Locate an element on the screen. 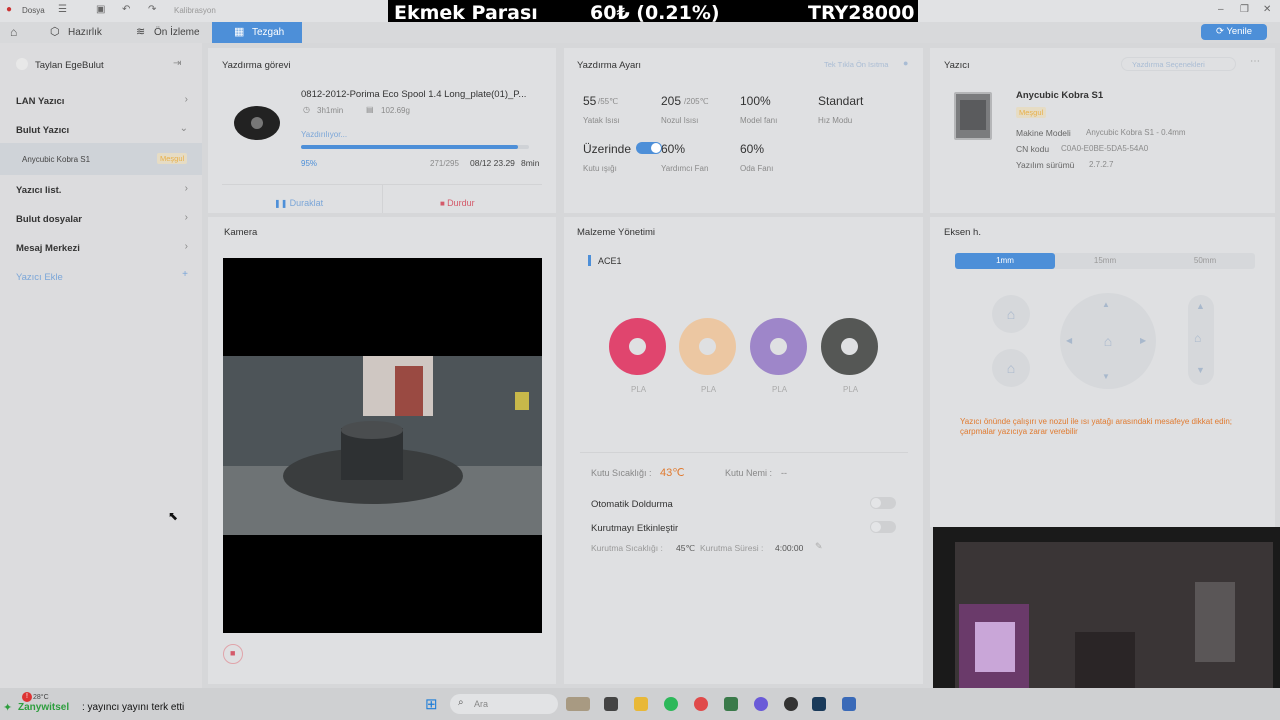 The height and width of the screenshot is (720, 1280). sidebar-item-add-printer: Yazıcı Ekle + is located at coordinates (101, 277).